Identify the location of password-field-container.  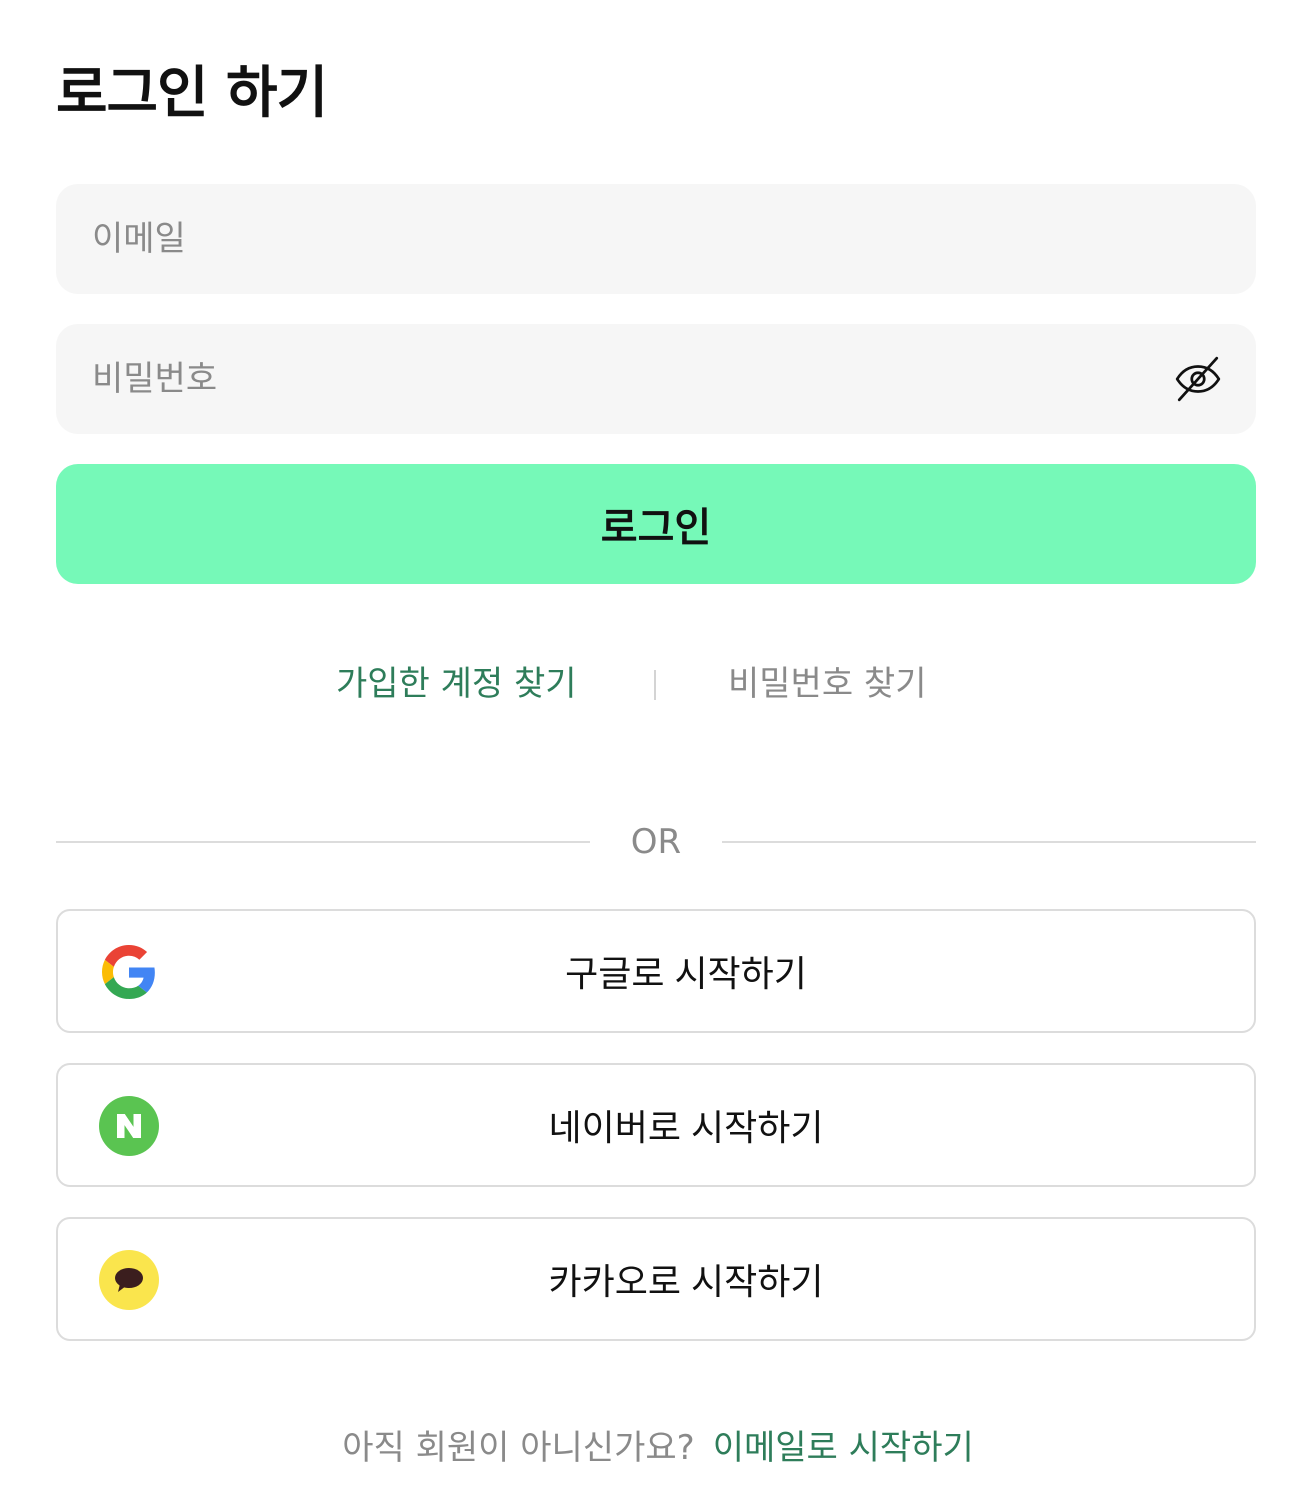
(656, 379).